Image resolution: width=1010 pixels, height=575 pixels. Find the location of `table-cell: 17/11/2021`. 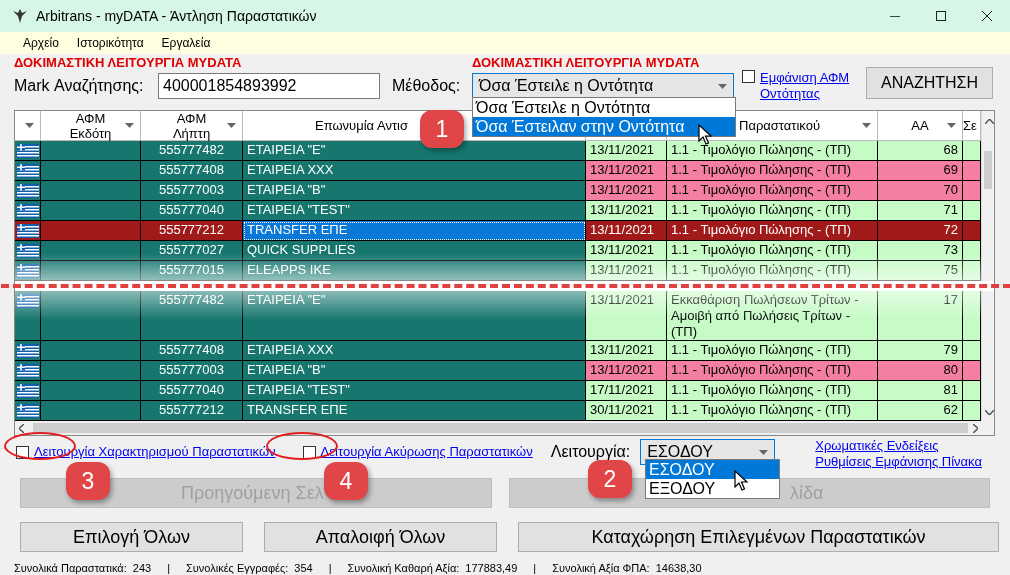

table-cell: 17/11/2021 is located at coordinates (626, 391).